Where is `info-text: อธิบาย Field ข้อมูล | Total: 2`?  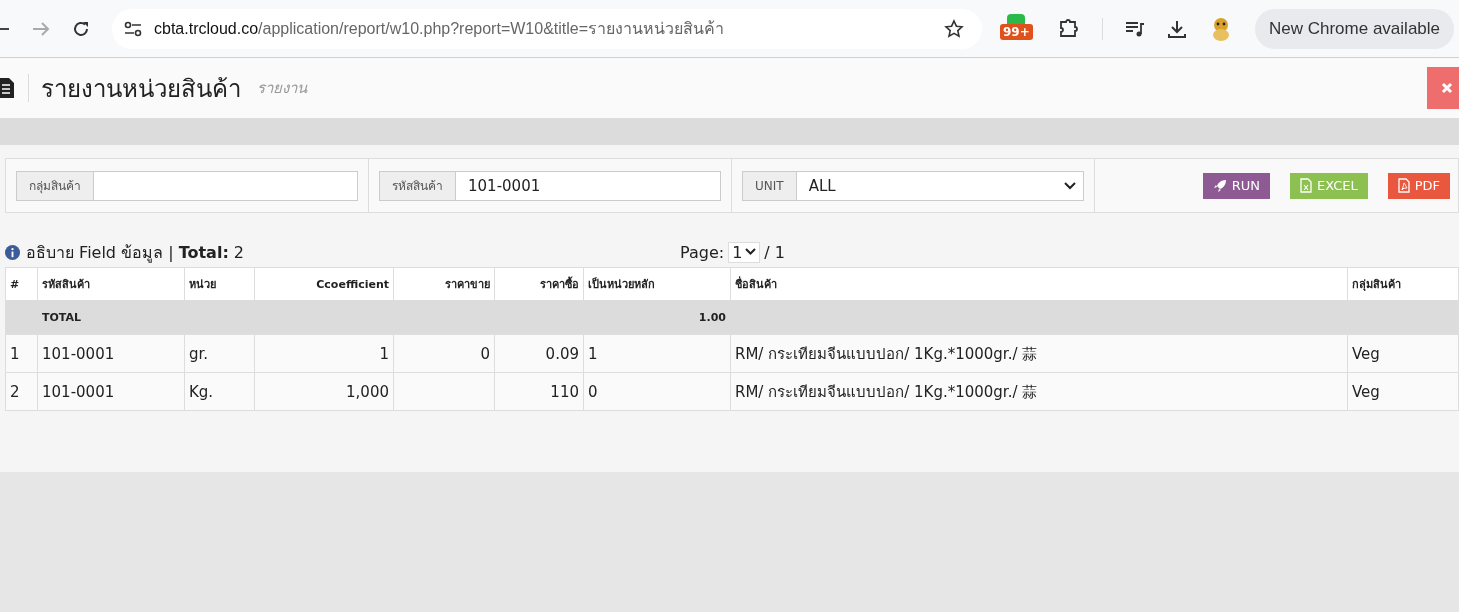 info-text: อธิบาย Field ข้อมูล | Total: 2 is located at coordinates (135, 252).